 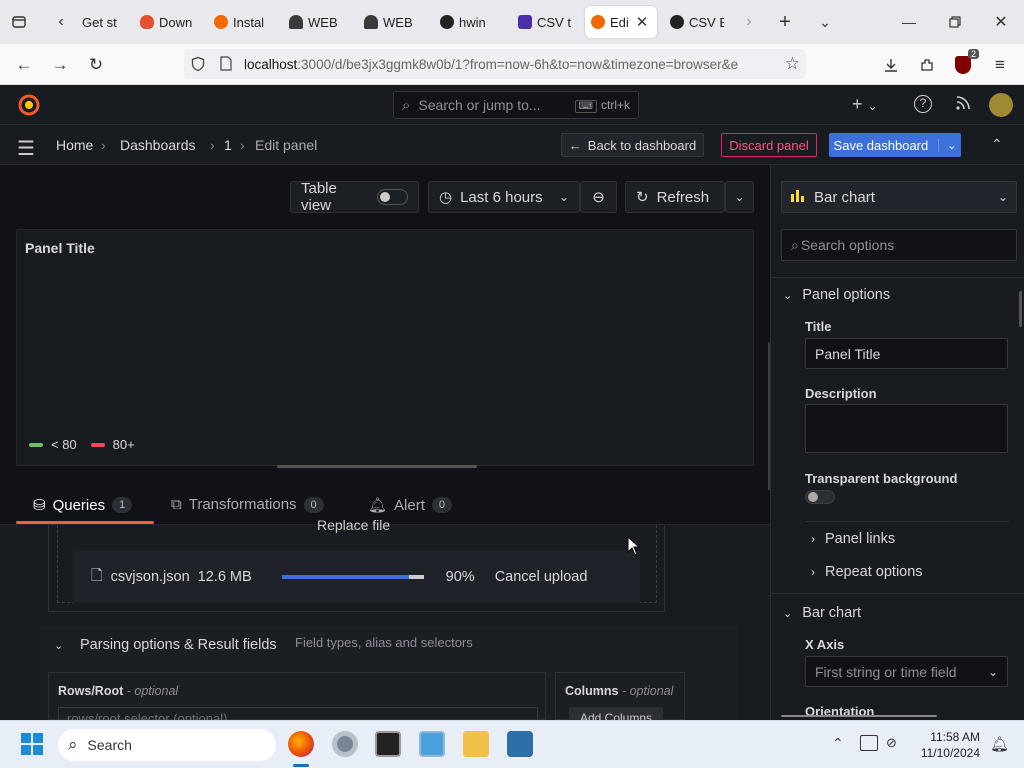 What do you see at coordinates (468, 22) in the screenshot?
I see `browser-tab: hwin` at bounding box center [468, 22].